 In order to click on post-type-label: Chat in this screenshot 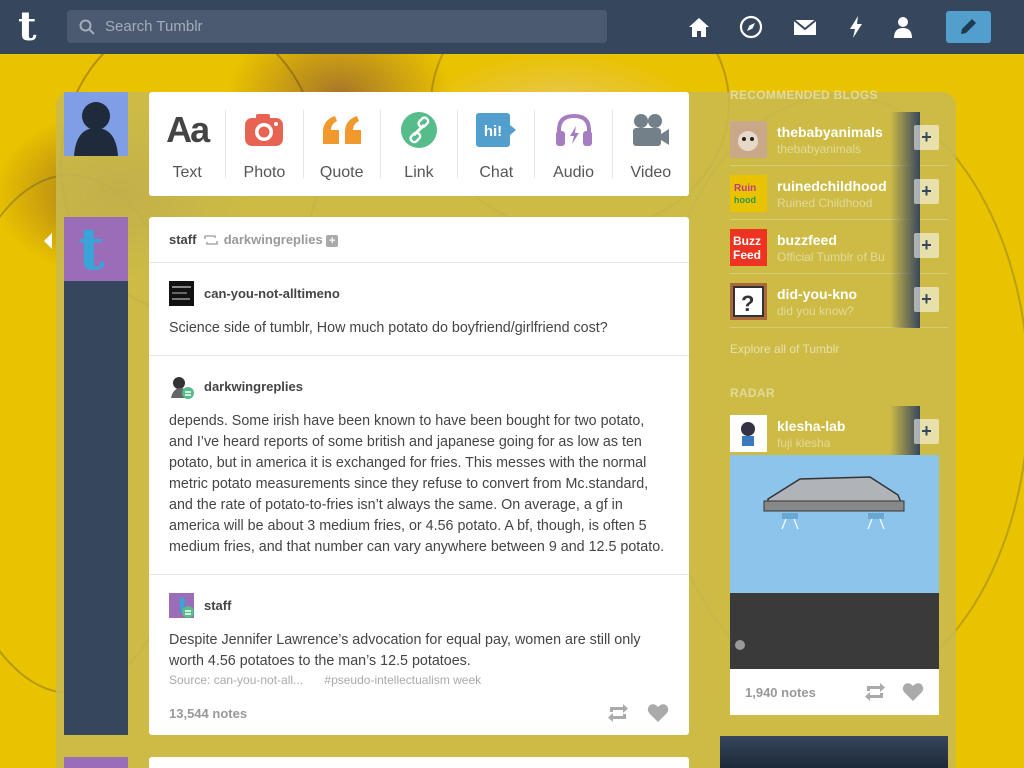, I will do `click(496, 172)`.